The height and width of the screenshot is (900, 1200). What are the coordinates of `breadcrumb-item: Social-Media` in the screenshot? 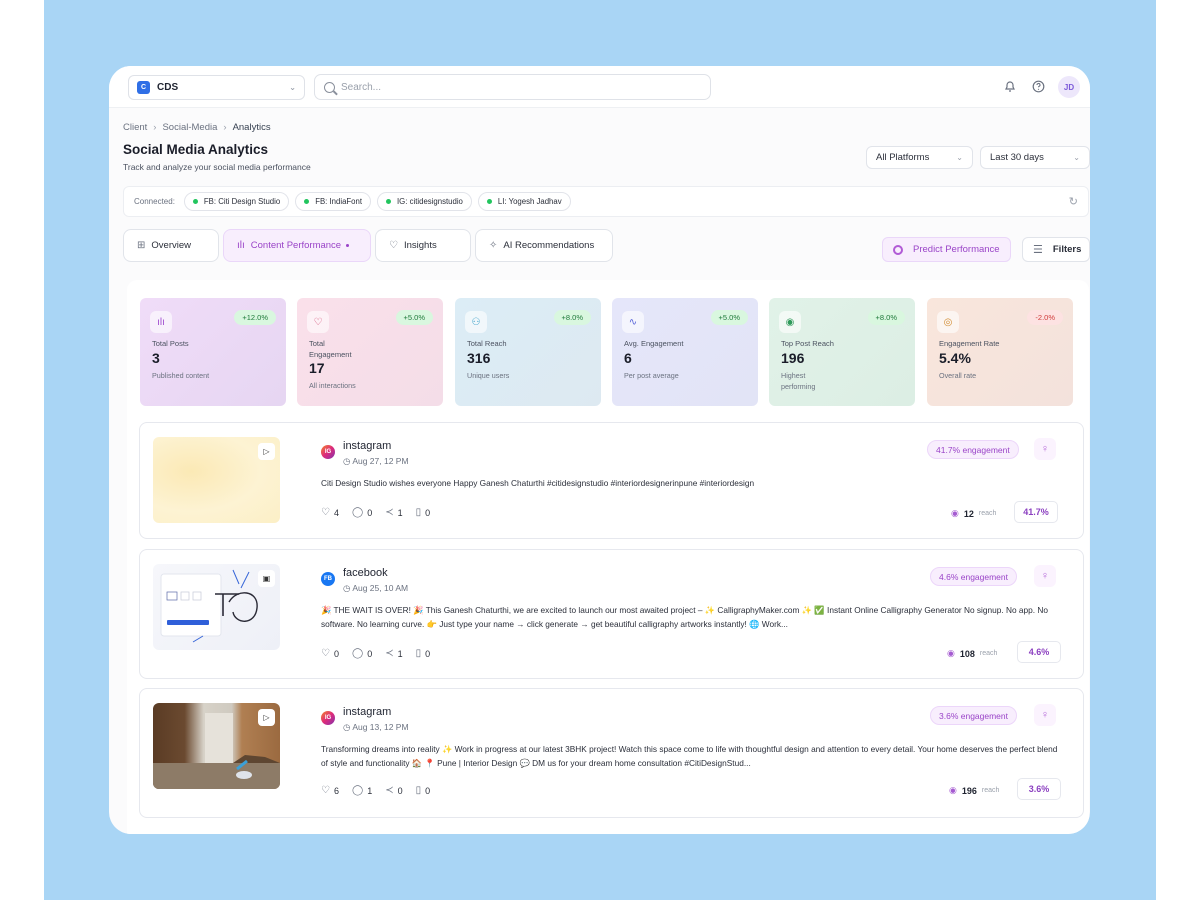 It's located at (189, 127).